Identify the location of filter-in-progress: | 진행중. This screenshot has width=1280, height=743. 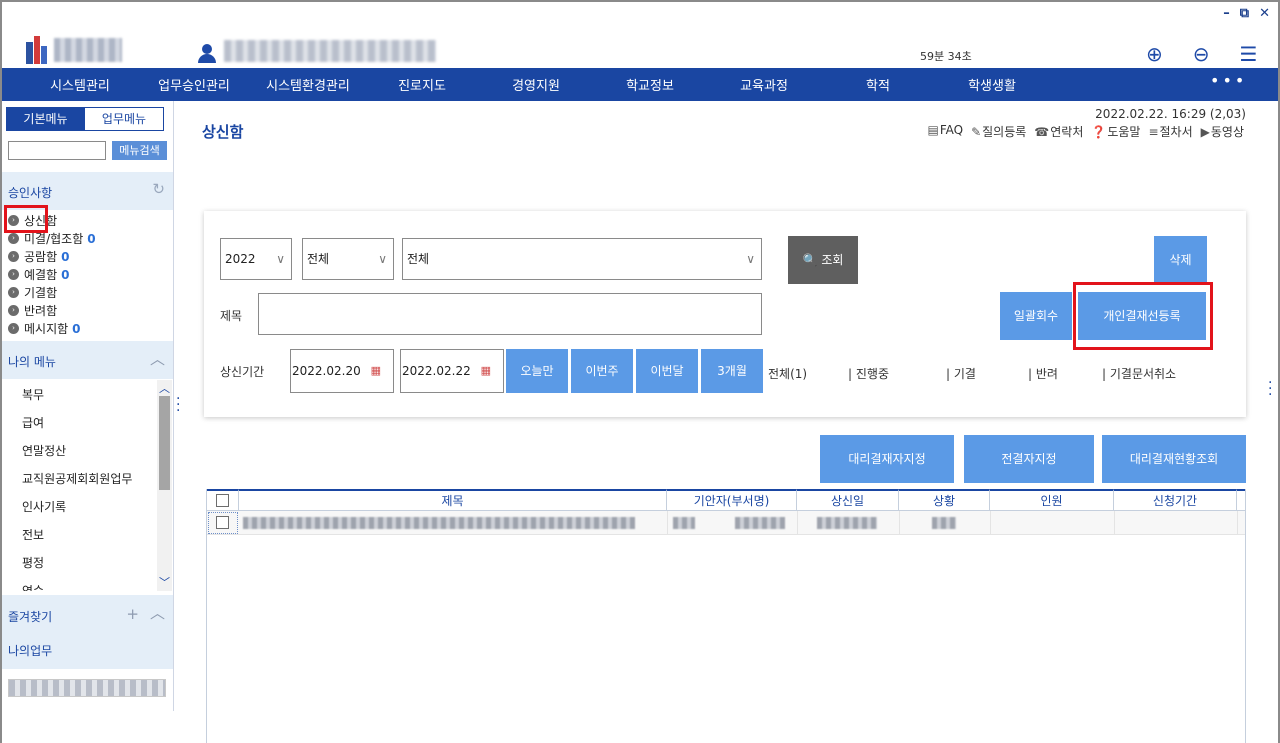
(868, 373).